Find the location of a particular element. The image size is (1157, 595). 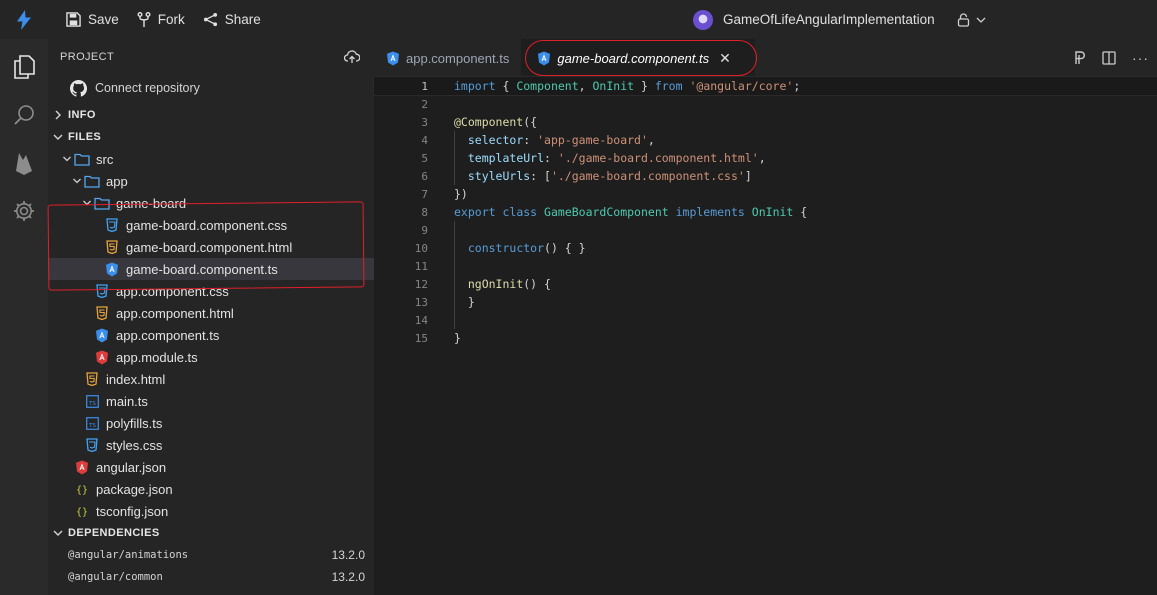

tree-file-angular-json: angular.json is located at coordinates (211, 467).